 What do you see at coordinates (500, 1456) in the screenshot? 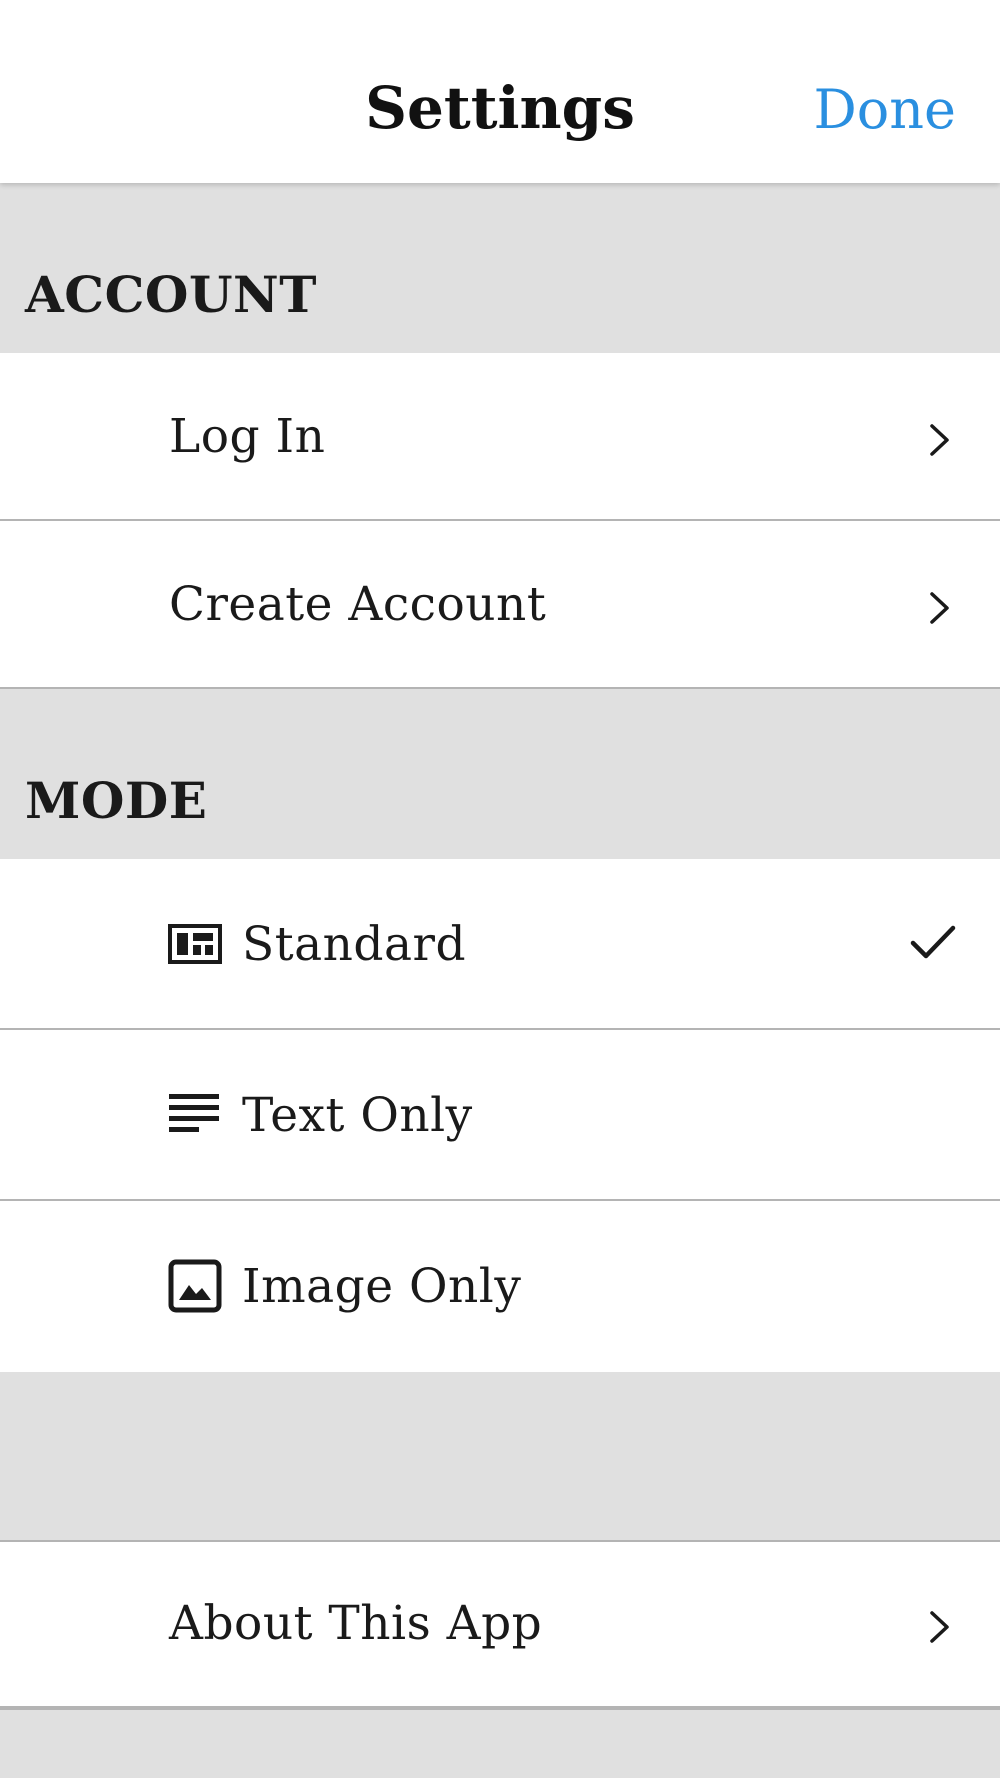
I see `section-spacer` at bounding box center [500, 1456].